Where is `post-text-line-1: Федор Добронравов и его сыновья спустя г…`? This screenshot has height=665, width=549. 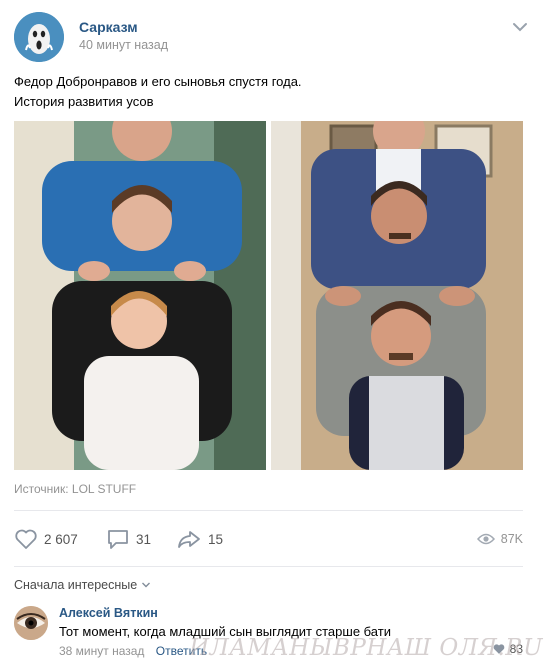 post-text-line-1: Федор Добронравов и его сыновья спустя г… is located at coordinates (158, 81).